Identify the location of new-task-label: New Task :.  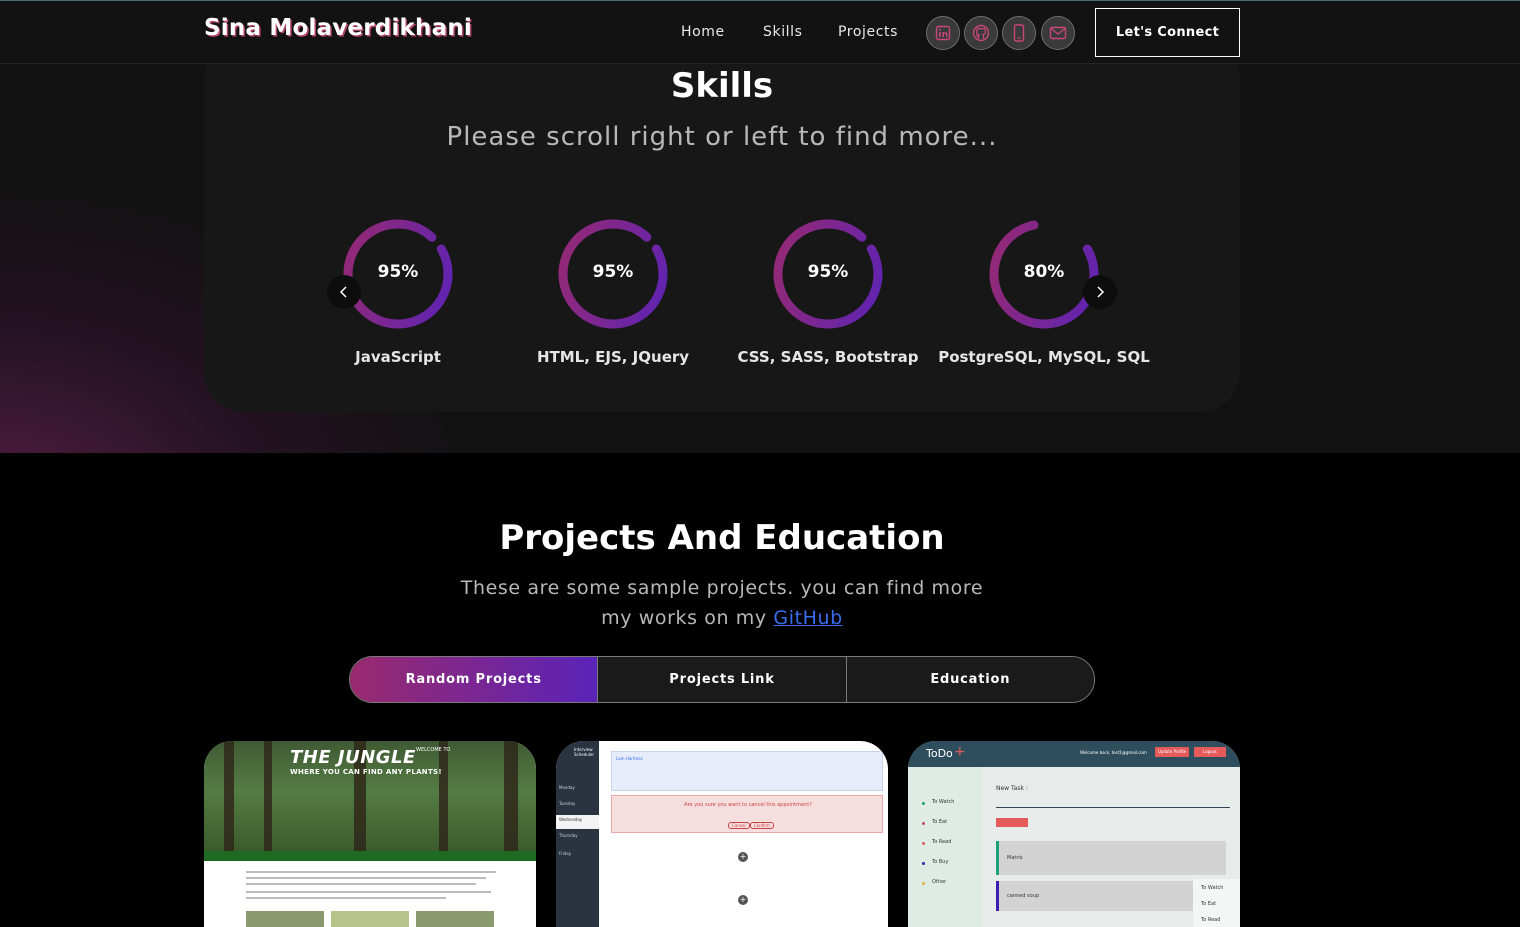
(1012, 788).